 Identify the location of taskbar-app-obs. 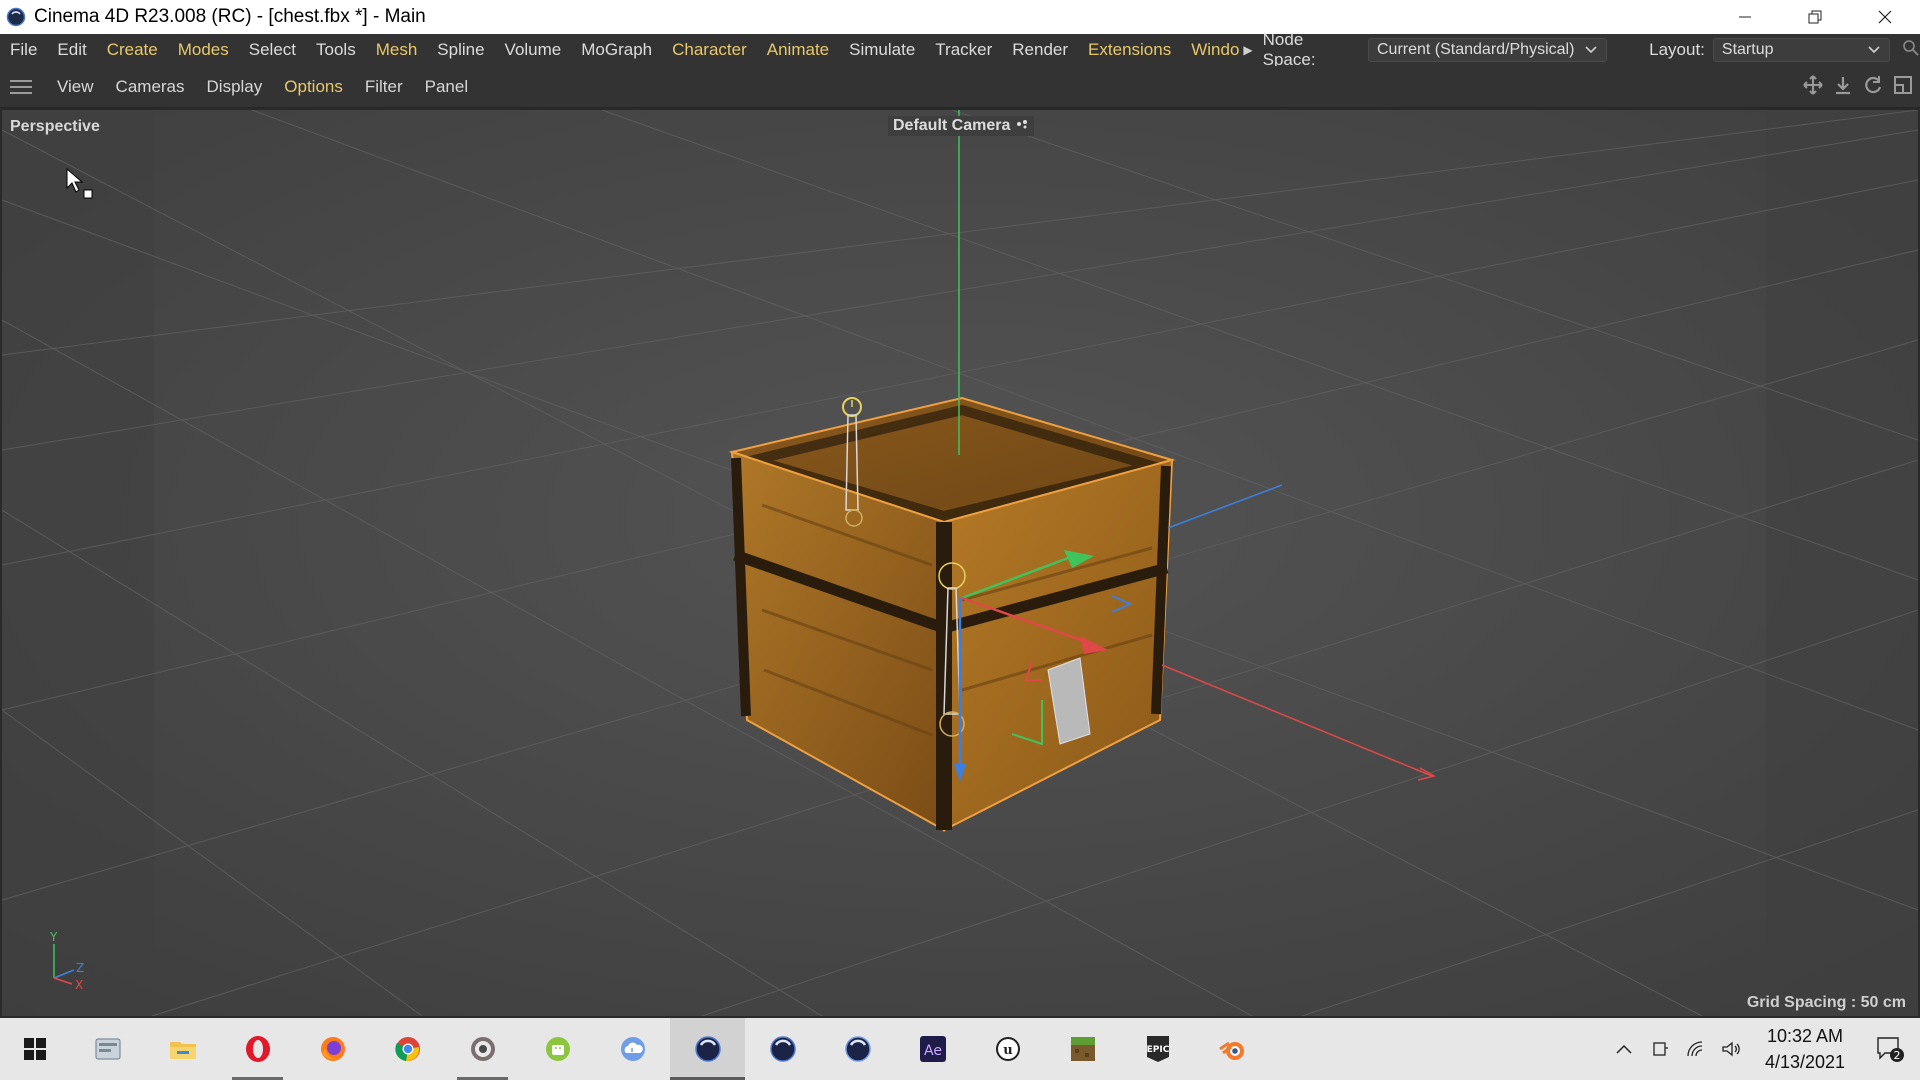
(482, 1049).